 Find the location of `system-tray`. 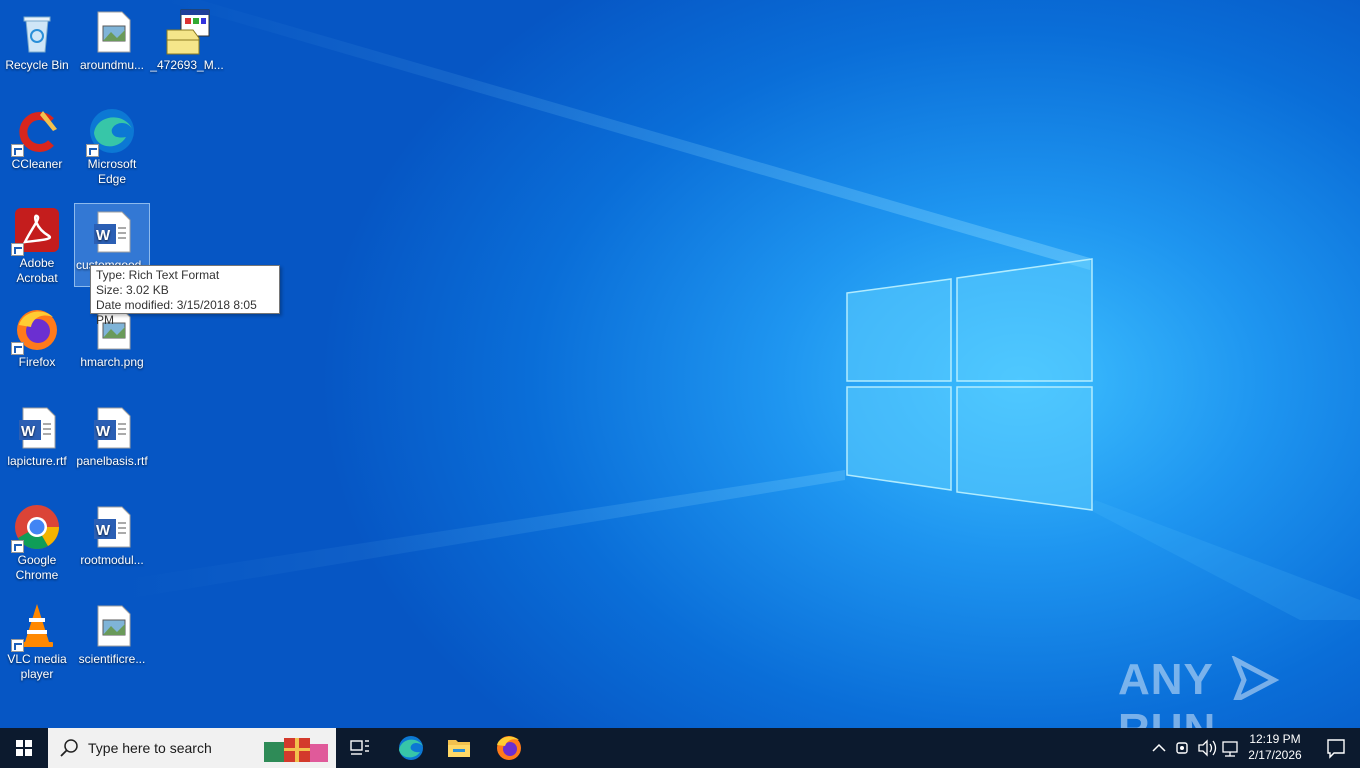

system-tray is located at coordinates (1195, 748).